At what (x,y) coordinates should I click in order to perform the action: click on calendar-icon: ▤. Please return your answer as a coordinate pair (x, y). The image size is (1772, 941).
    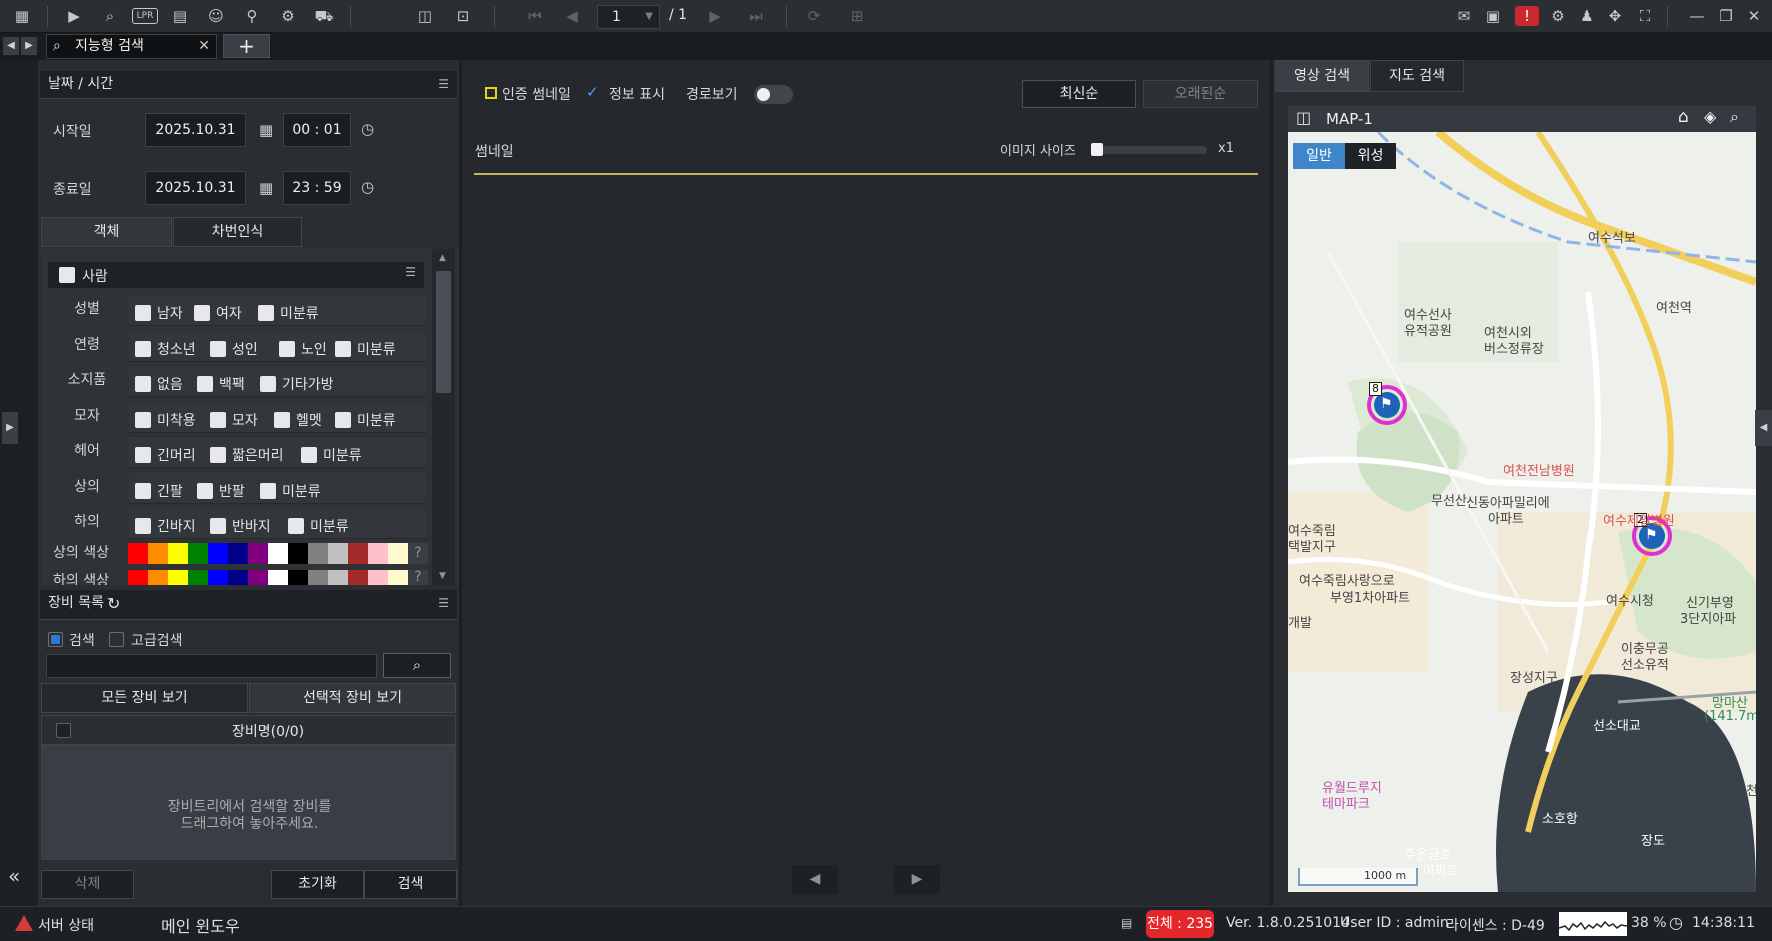
    Looking at the image, I should click on (180, 16).